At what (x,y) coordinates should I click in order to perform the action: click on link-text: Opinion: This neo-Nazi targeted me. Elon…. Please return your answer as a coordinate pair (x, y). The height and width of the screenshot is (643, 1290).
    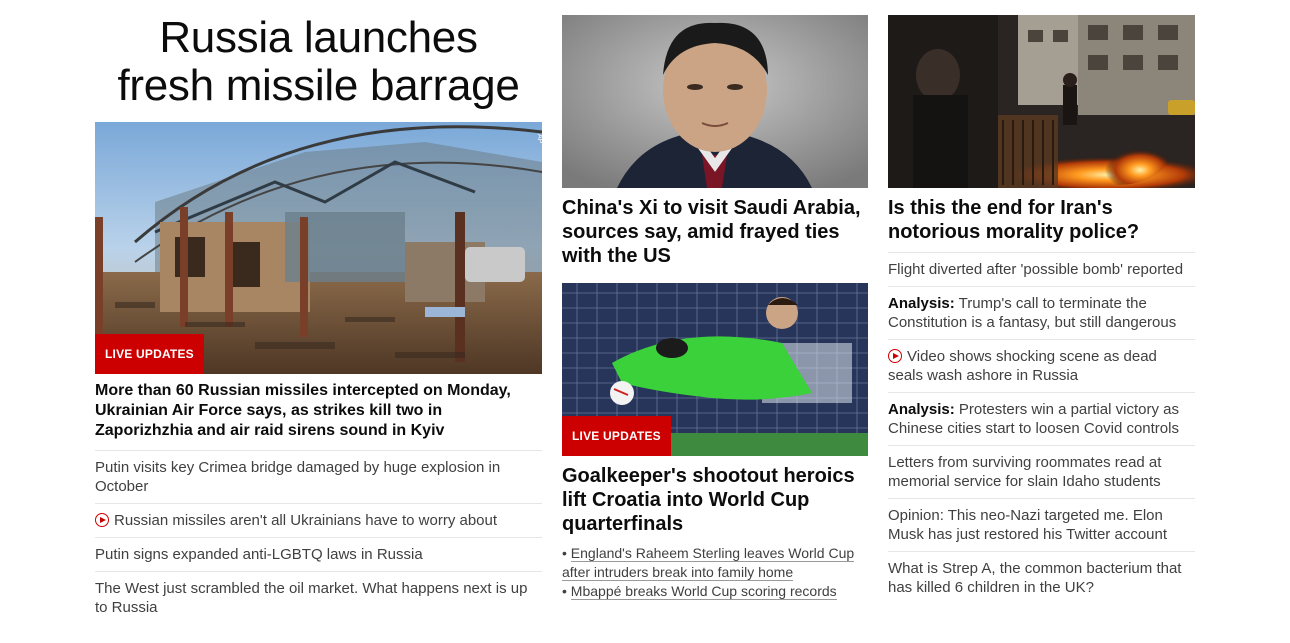
    Looking at the image, I should click on (1027, 525).